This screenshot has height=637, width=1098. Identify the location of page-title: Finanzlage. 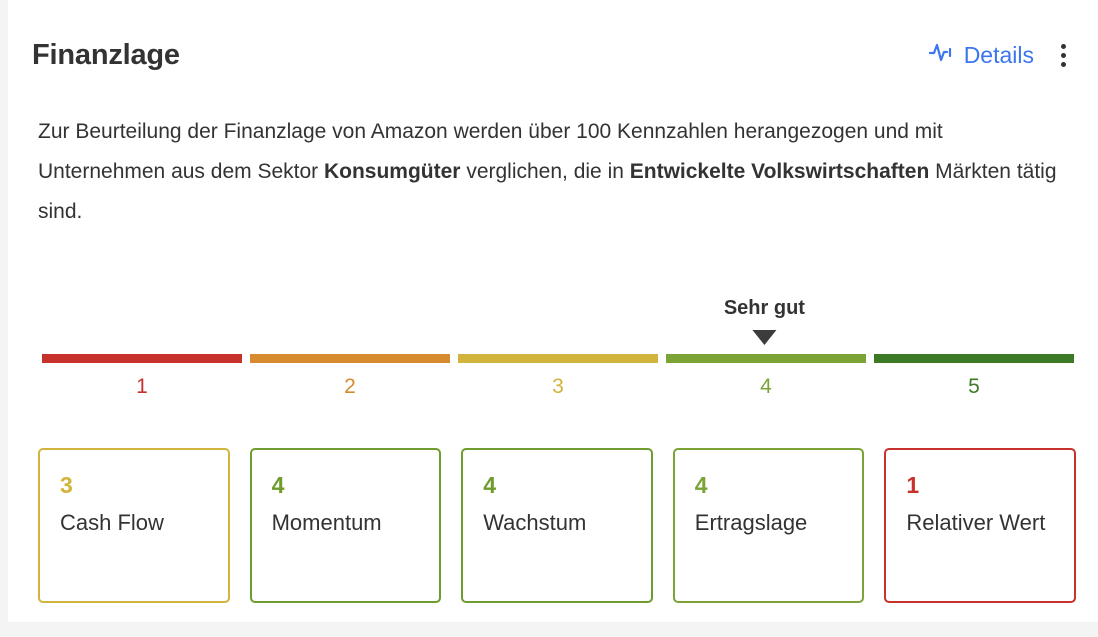
(106, 55).